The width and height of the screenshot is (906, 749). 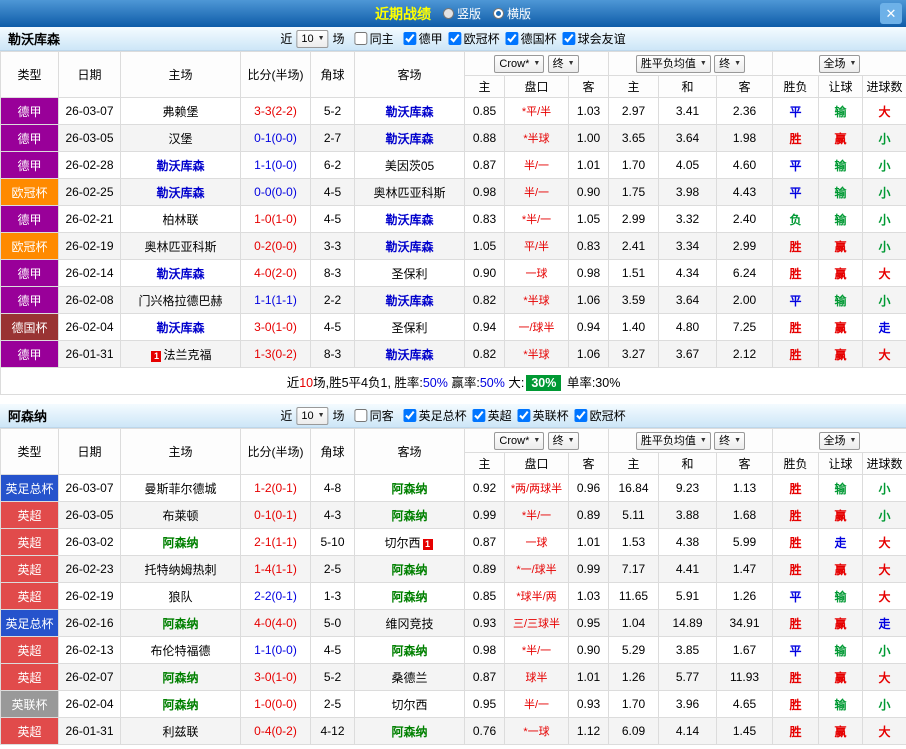 What do you see at coordinates (588, 569) in the screenshot?
I see `asia-away-odds: 0.99` at bounding box center [588, 569].